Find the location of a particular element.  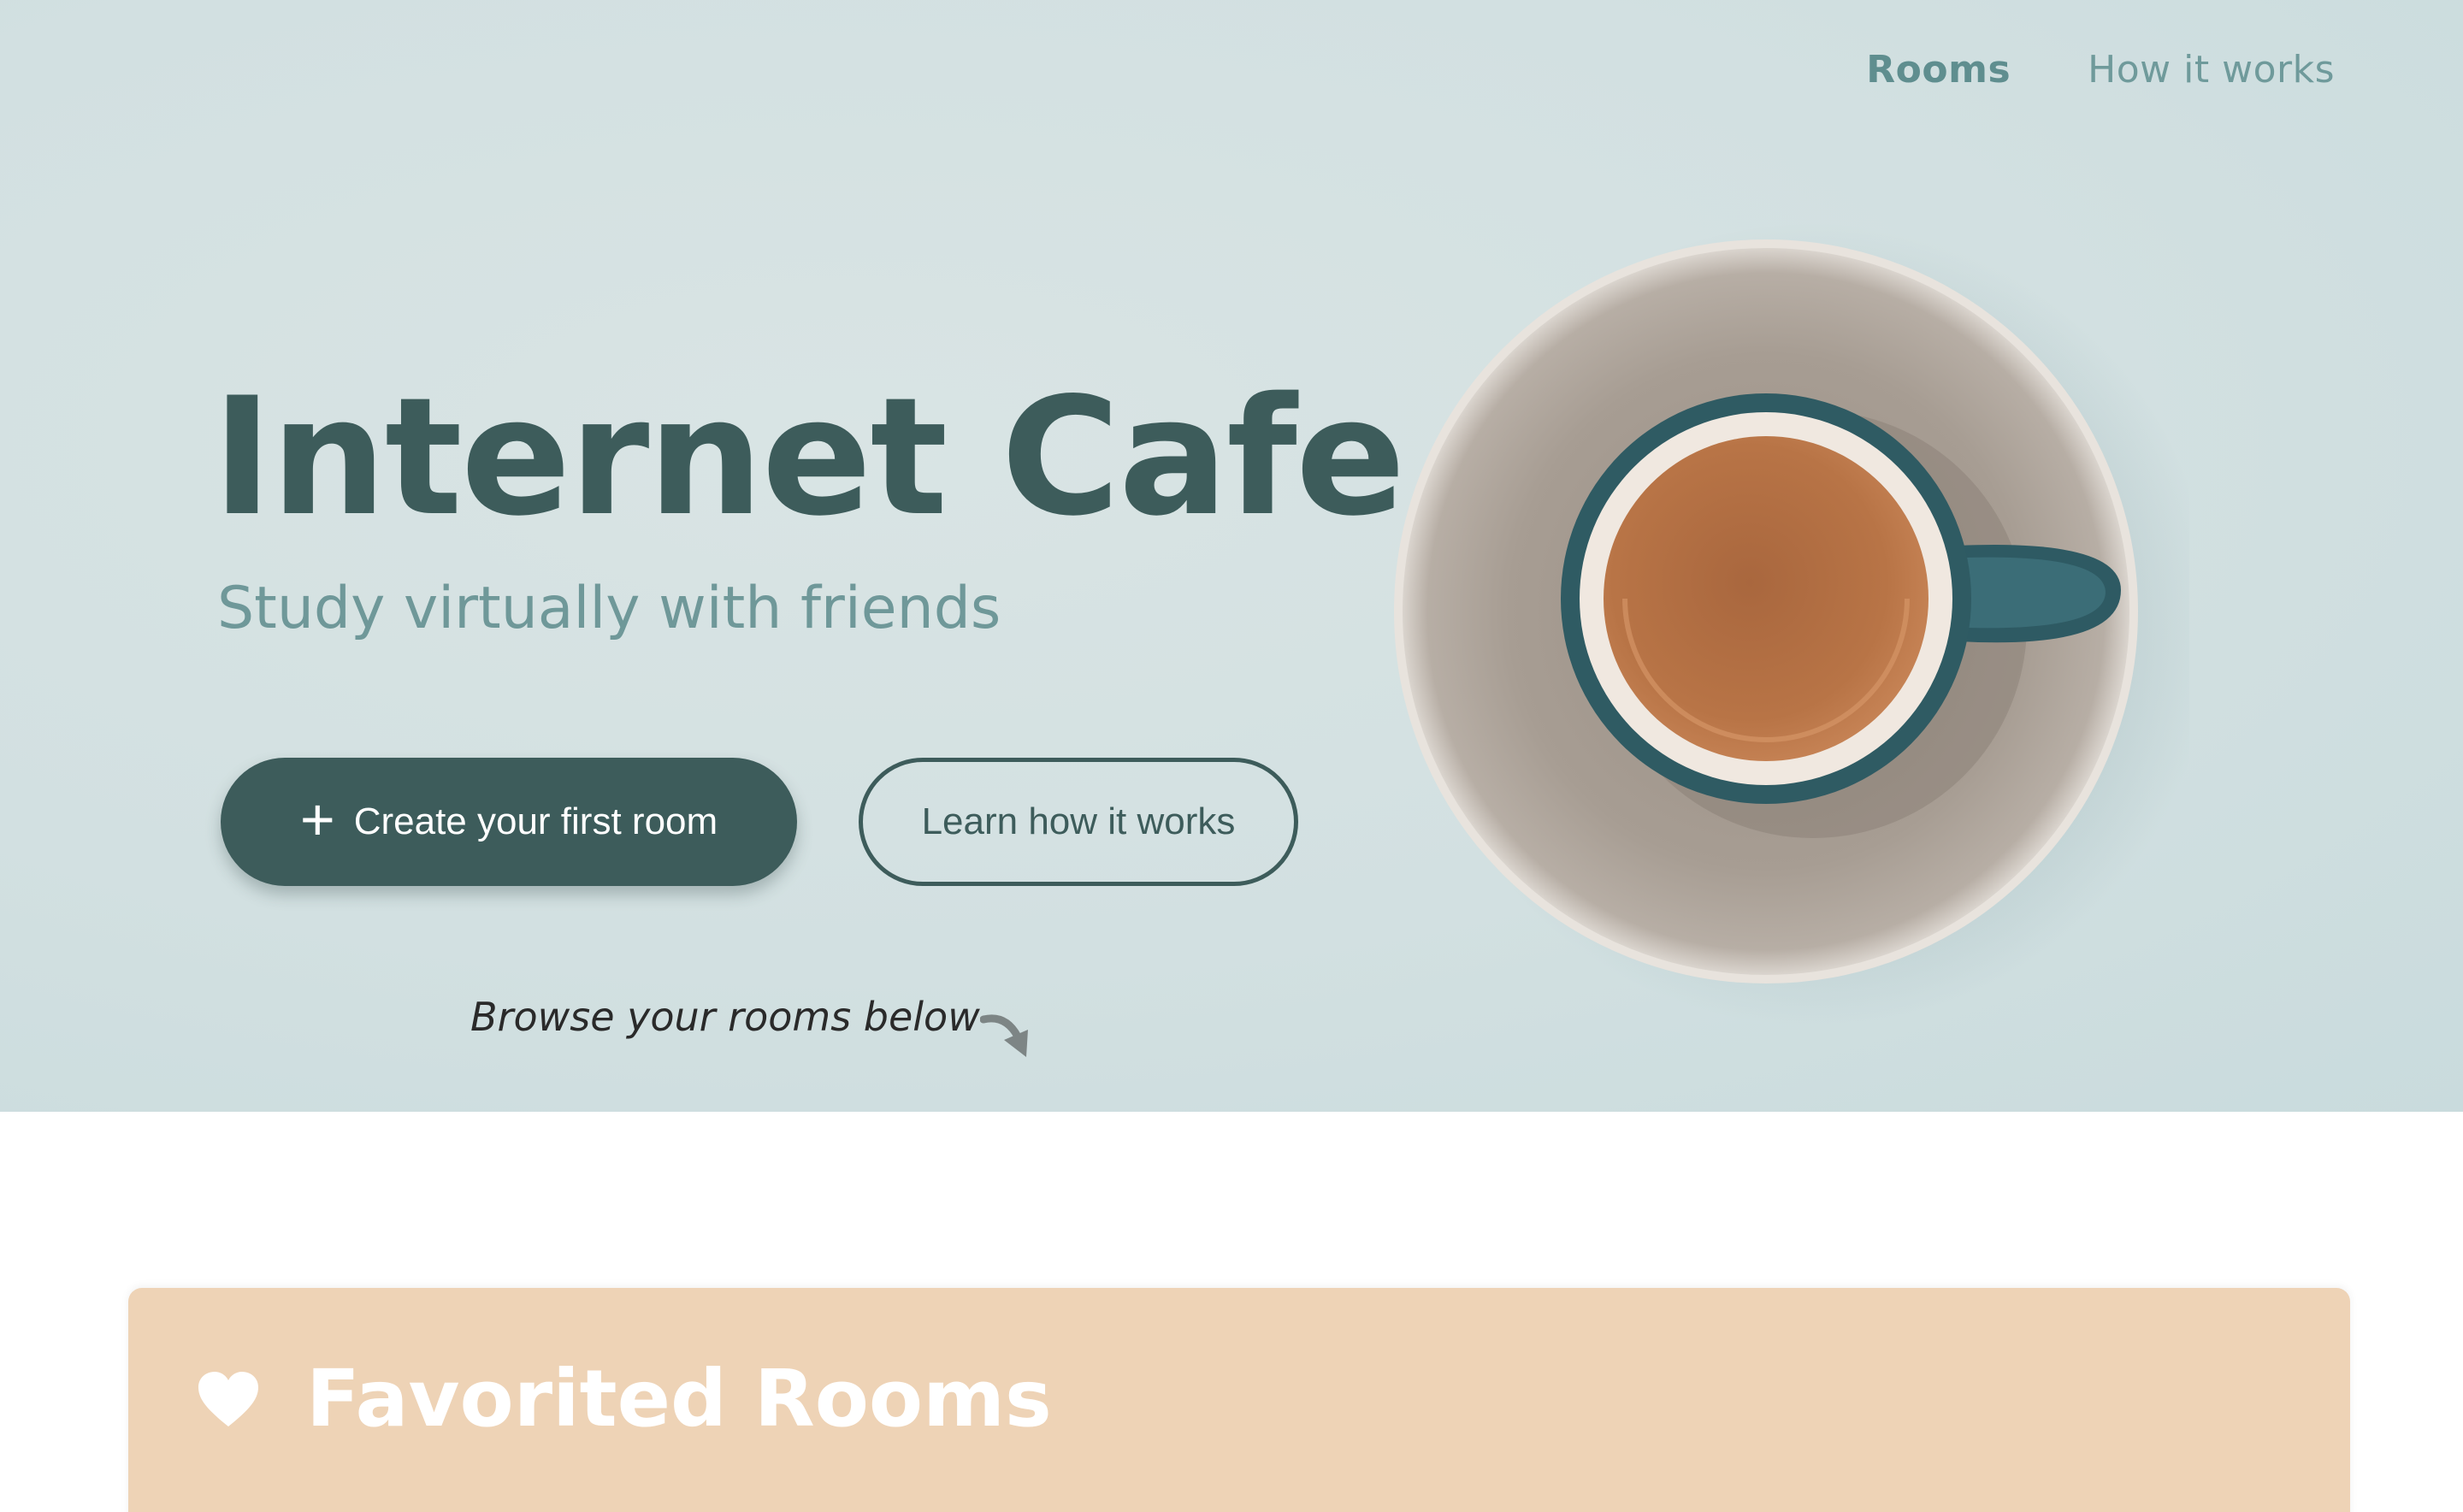

create-room-button: + Create your first room is located at coordinates (509, 822).